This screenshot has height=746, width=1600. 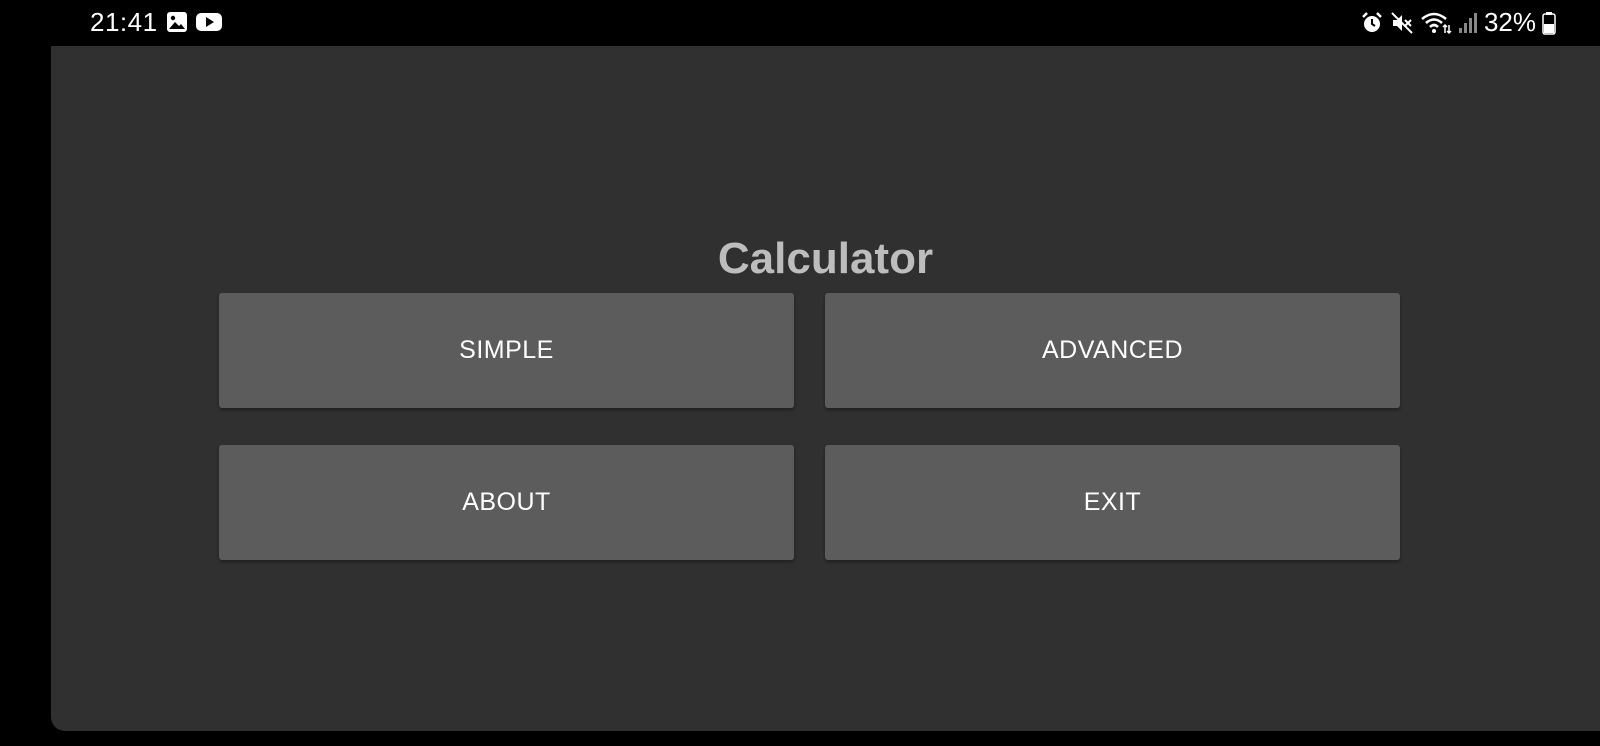 I want to click on youtube-icon, so click(x=209, y=24).